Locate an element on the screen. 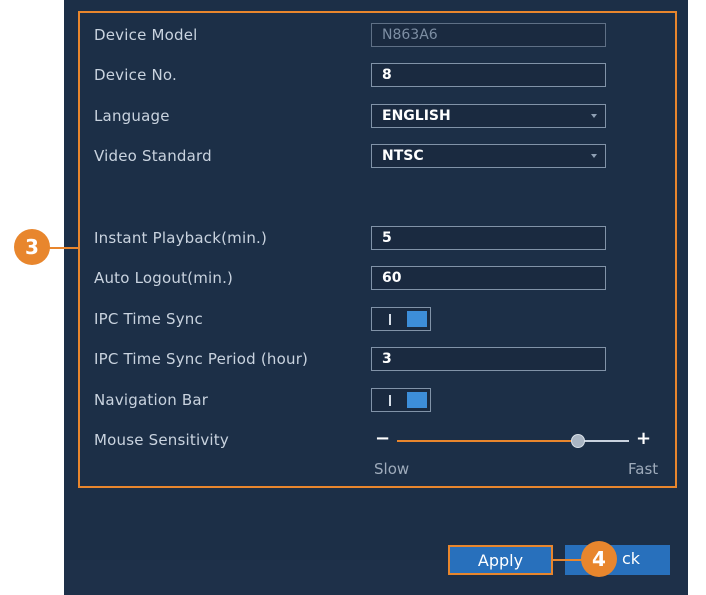  label-ipc-time-sync: IPC Time Sync is located at coordinates (148, 319).